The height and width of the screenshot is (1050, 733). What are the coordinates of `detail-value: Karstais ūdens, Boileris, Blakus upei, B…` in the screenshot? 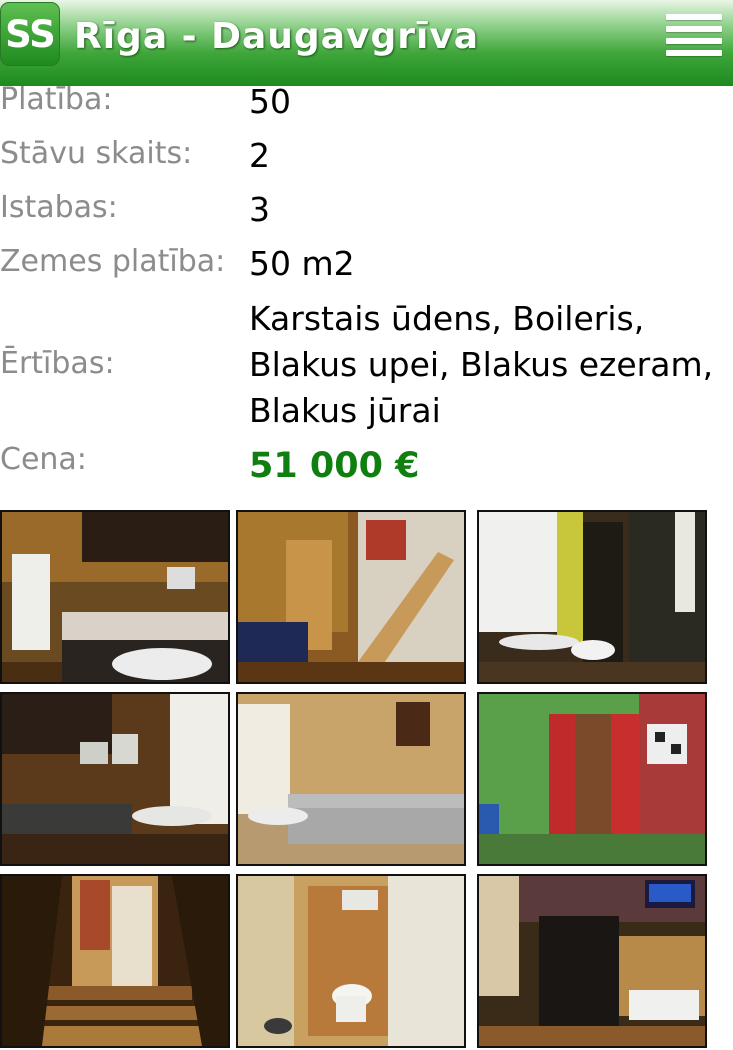 It's located at (481, 364).